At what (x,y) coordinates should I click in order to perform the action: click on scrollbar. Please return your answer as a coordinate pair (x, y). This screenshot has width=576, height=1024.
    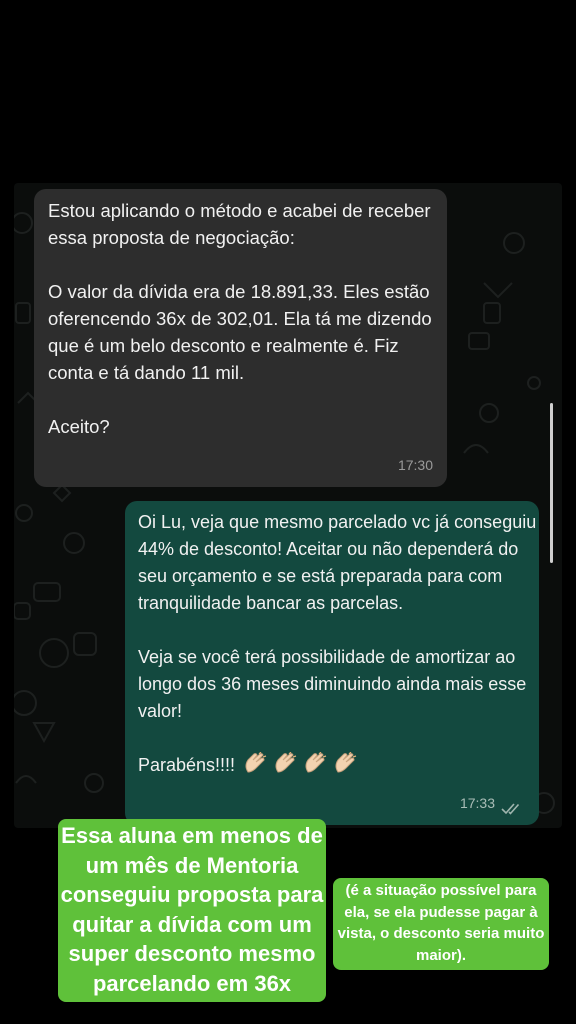
    Looking at the image, I should click on (551, 483).